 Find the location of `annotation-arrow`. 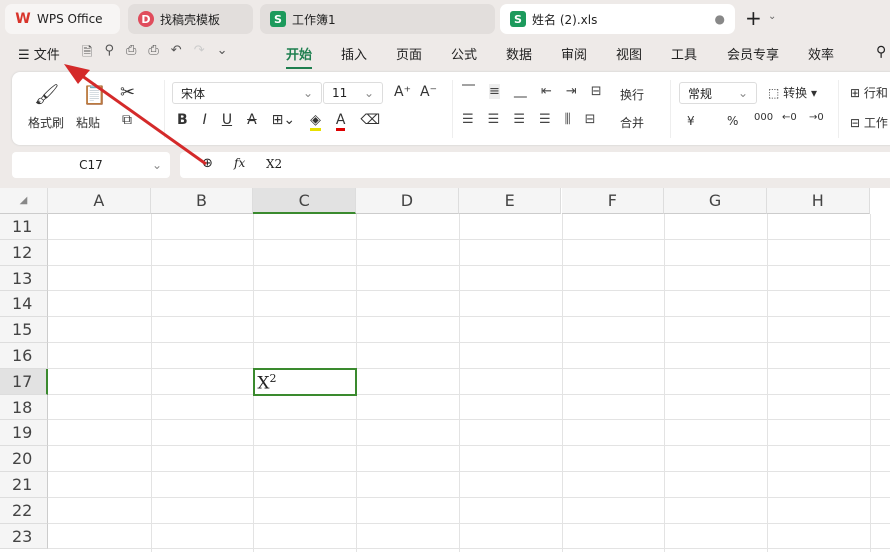

annotation-arrow is located at coordinates (135, 115).